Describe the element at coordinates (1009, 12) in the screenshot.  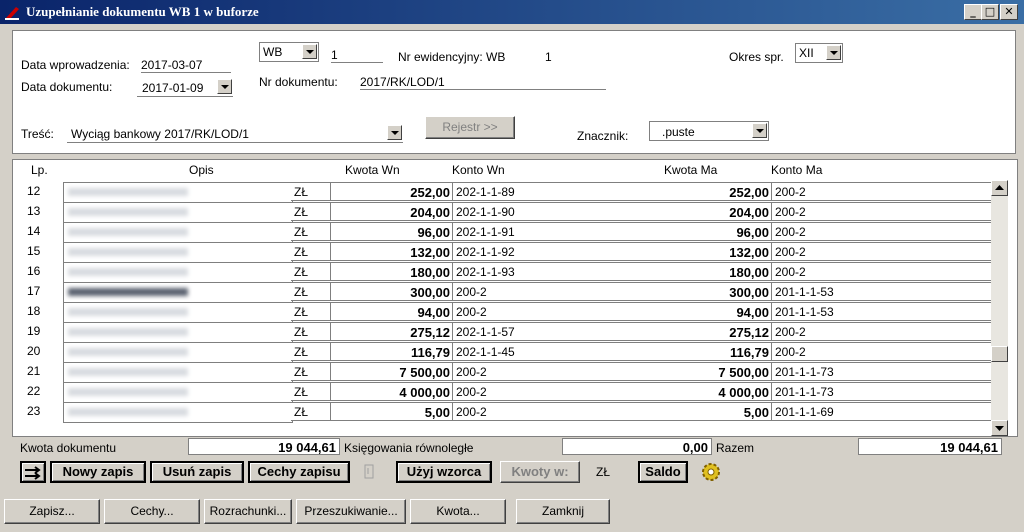
I see `close-button: ✕` at that location.